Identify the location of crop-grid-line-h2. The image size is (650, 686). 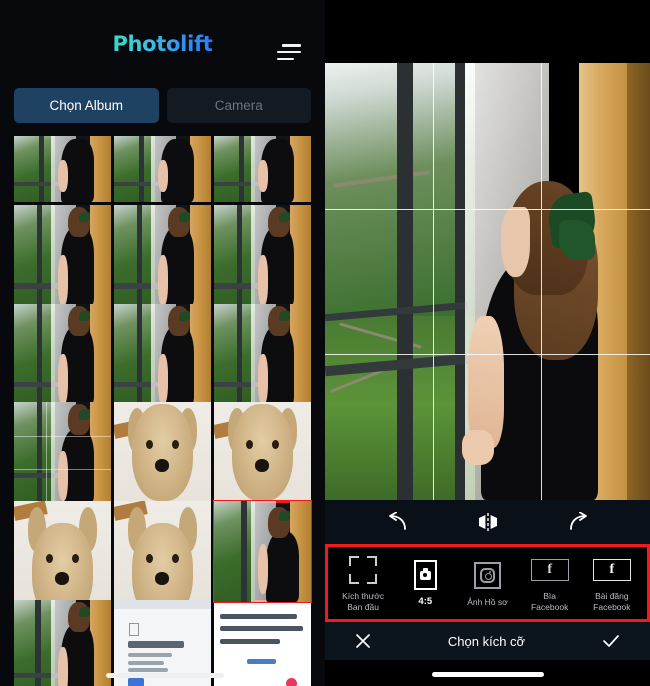
(487, 355).